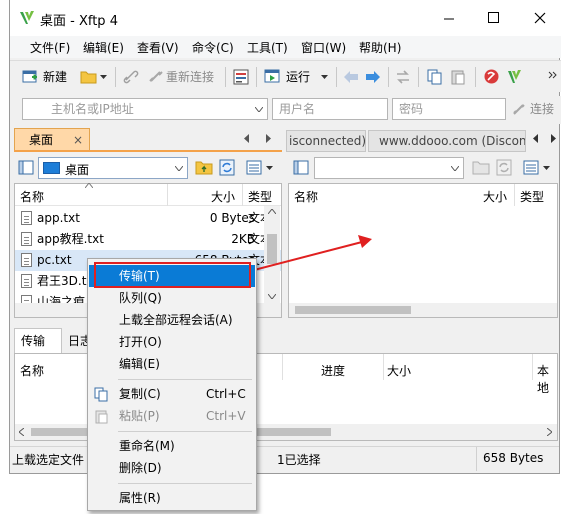 Image resolution: width=568 pixels, height=514 pixels. I want to click on menu-item-rename: 重命名(M), so click(172, 446).